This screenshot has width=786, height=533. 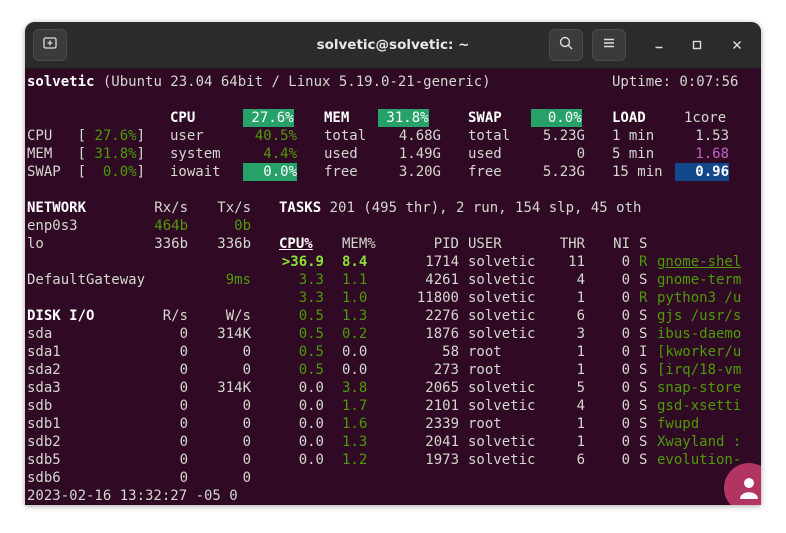 I want to click on process-row: 0.0 1.7 2101 solvetic 4 0 Sgsd-xsetti, so click(x=520, y=406).